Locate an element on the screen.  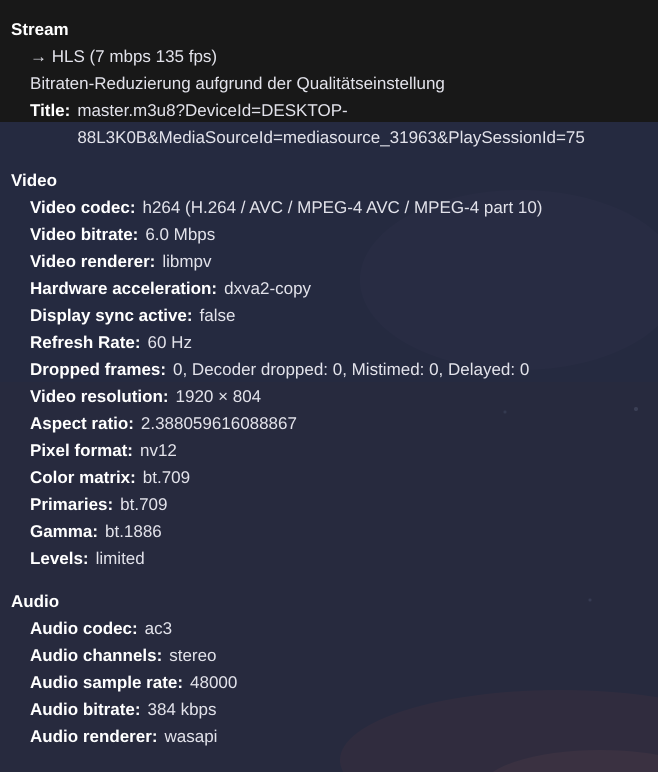
stat-label: Hardware acceleration: is located at coordinates (124, 289).